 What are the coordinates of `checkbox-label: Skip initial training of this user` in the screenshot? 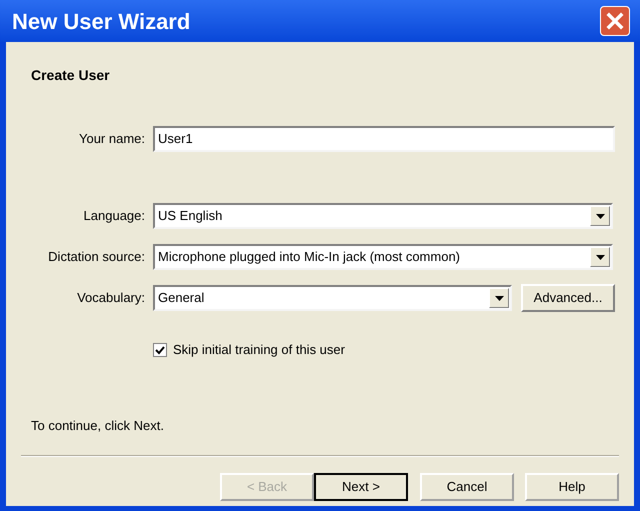 It's located at (259, 350).